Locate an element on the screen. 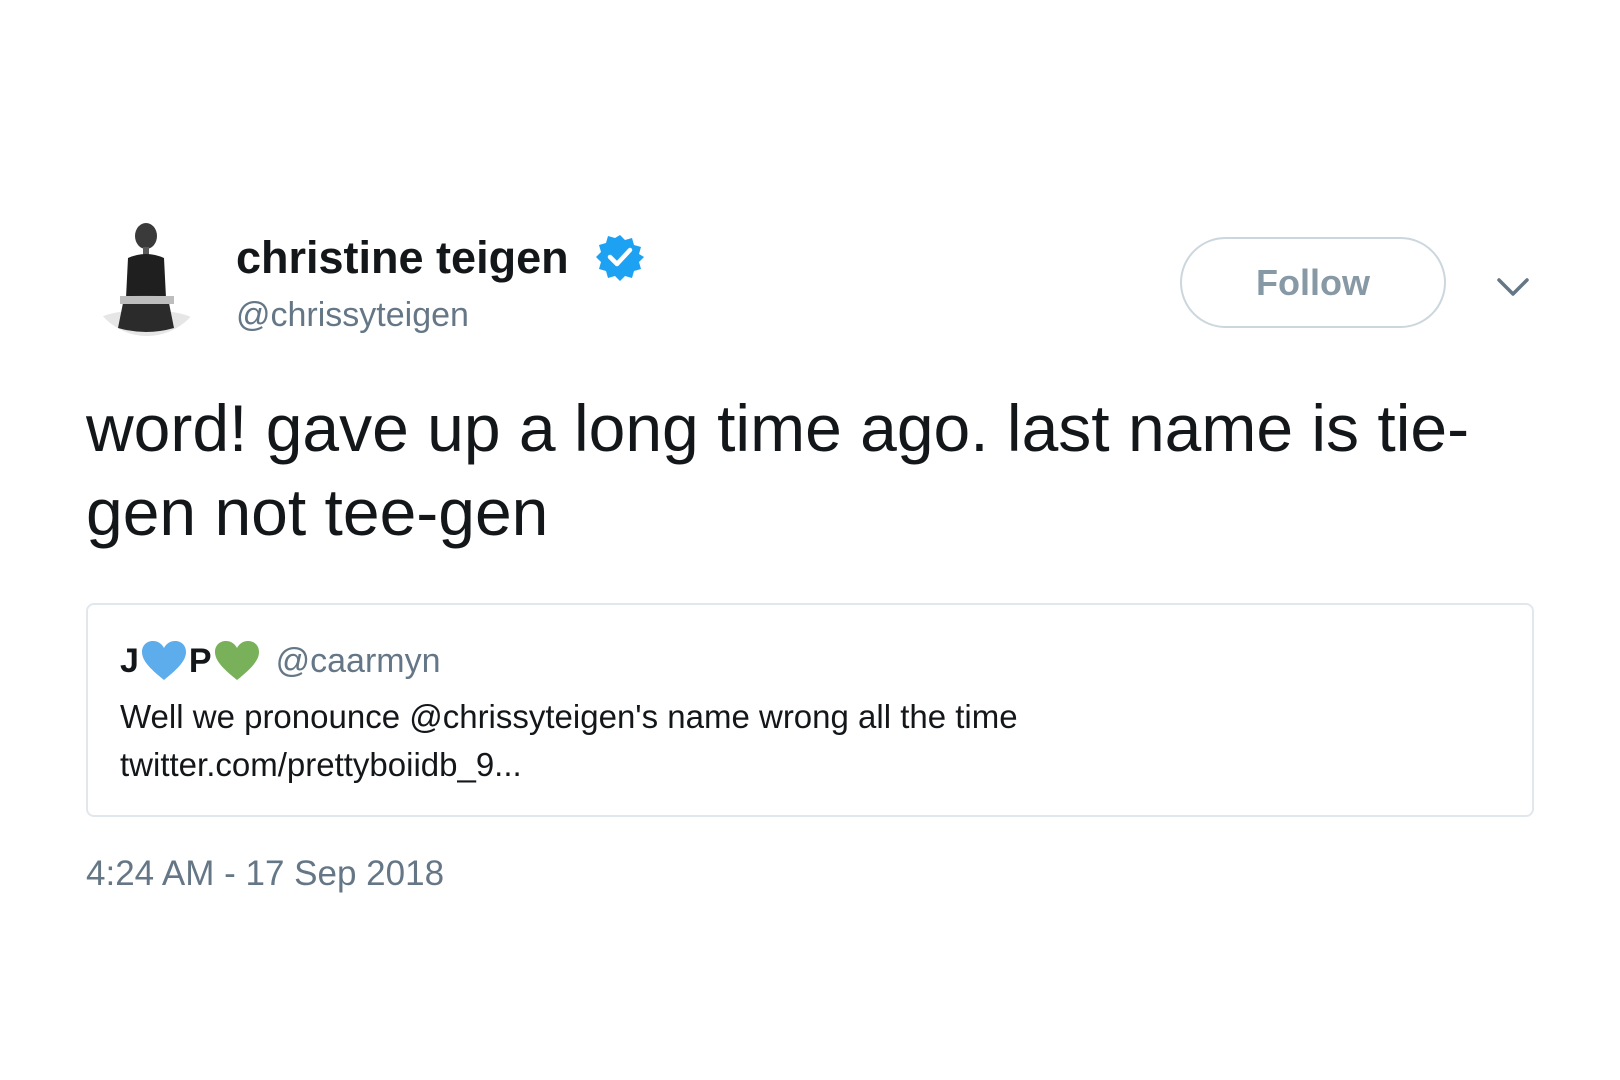  follow-button: Follow is located at coordinates (1313, 282).